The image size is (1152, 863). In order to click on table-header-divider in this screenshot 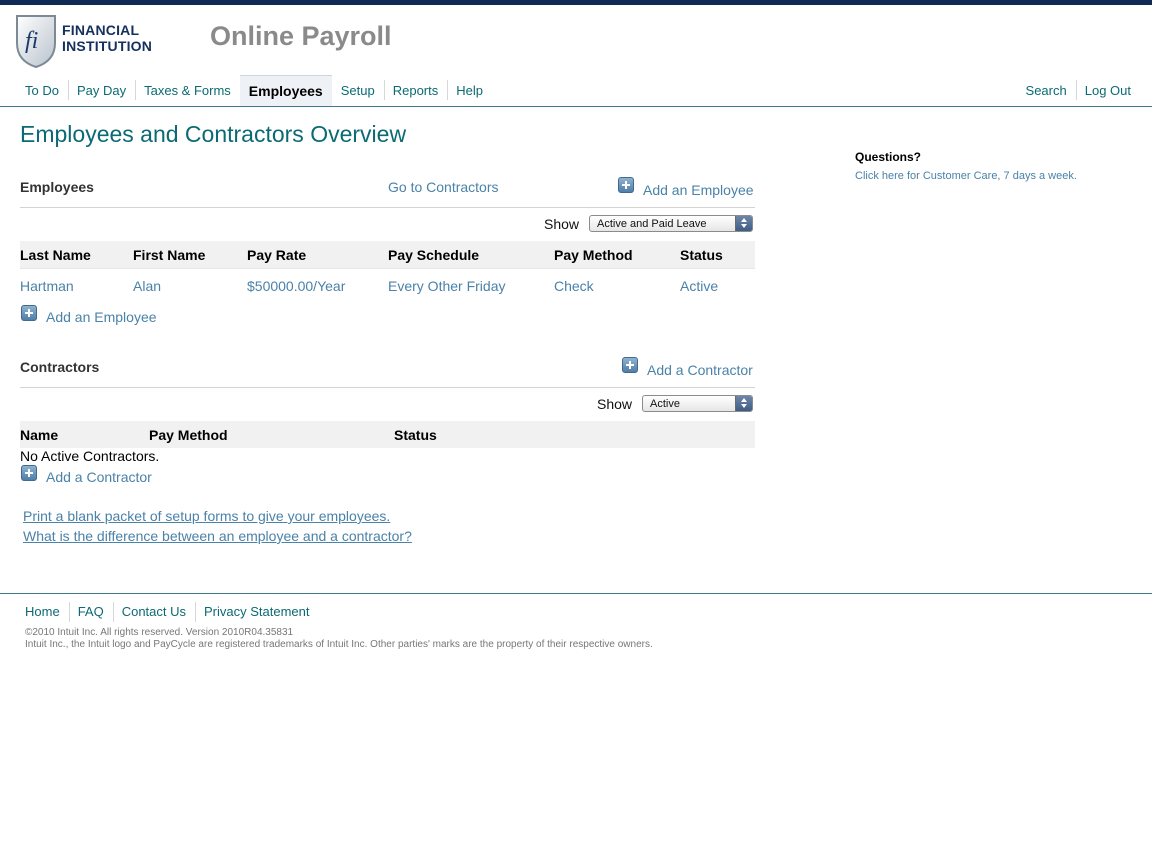, I will do `click(387, 268)`.